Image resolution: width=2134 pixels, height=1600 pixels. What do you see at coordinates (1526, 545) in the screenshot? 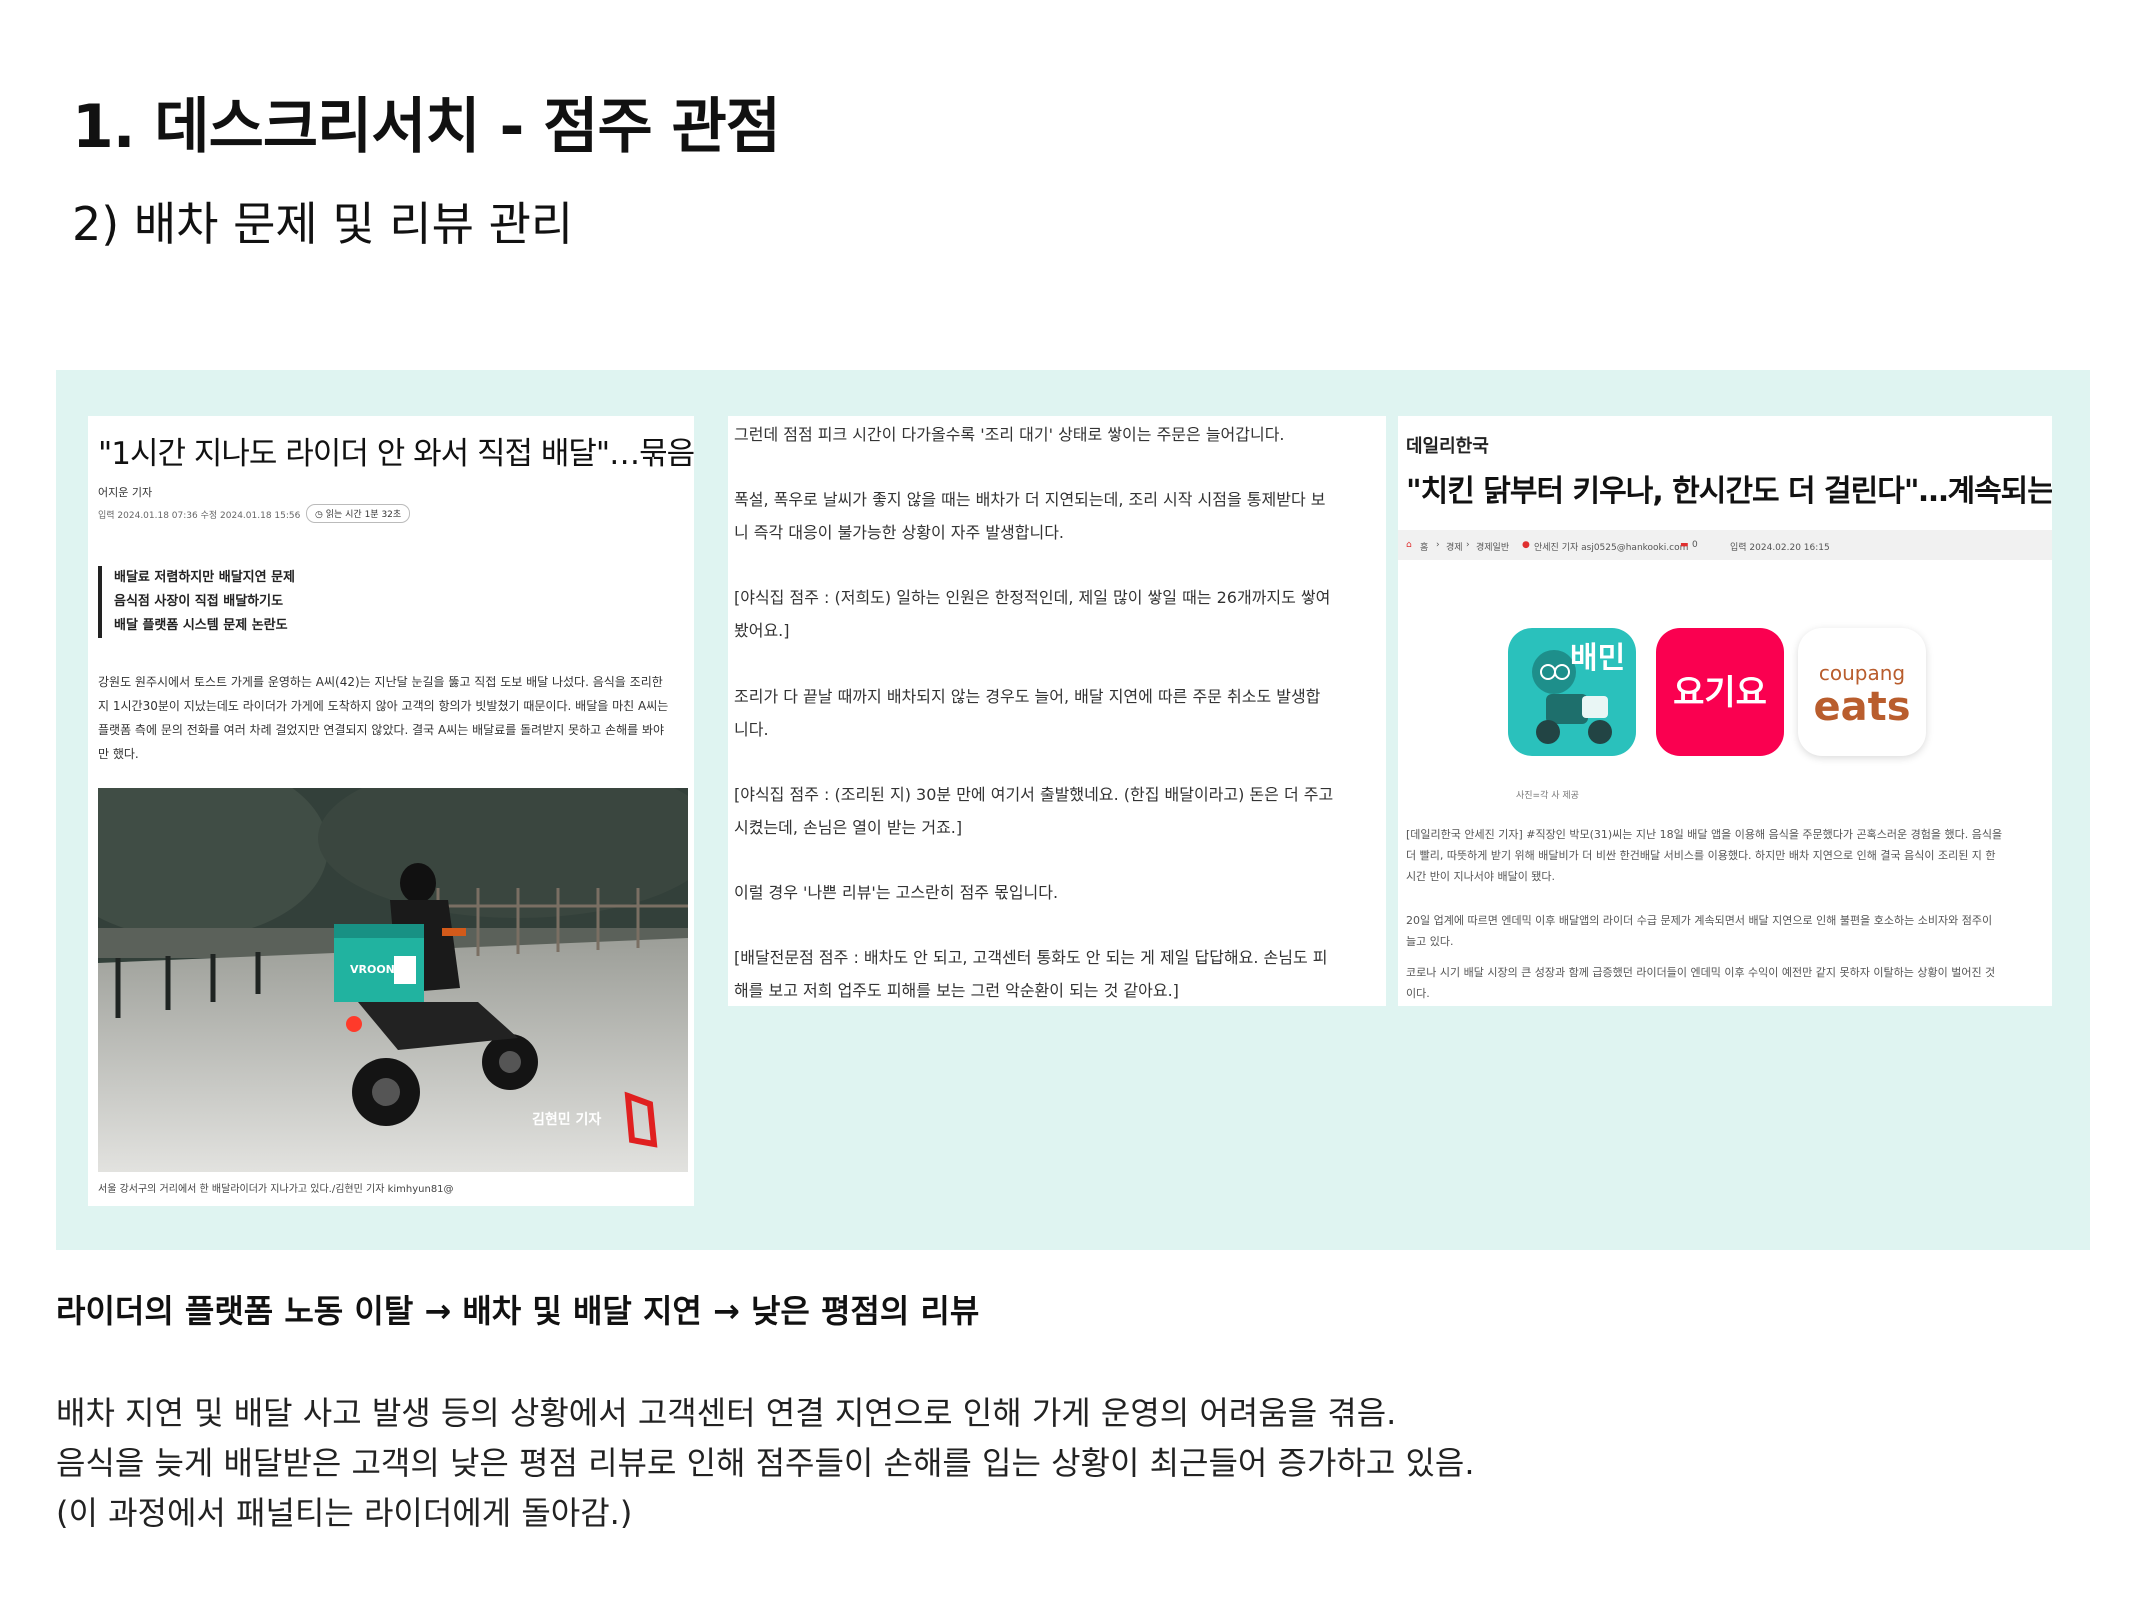
I see `person-icon: ●` at bounding box center [1526, 545].